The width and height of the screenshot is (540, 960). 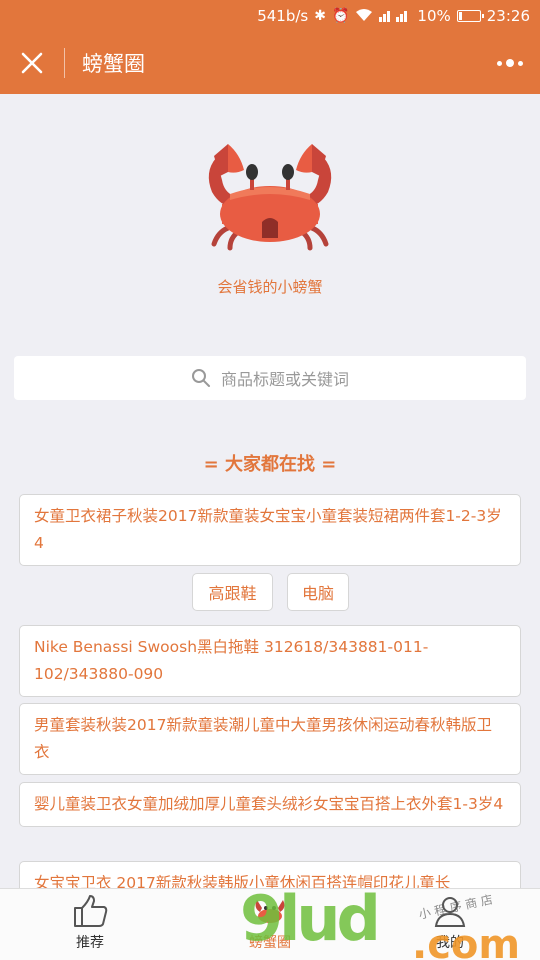 What do you see at coordinates (270, 464) in the screenshot?
I see `section-title: = 大家都在找 =` at bounding box center [270, 464].